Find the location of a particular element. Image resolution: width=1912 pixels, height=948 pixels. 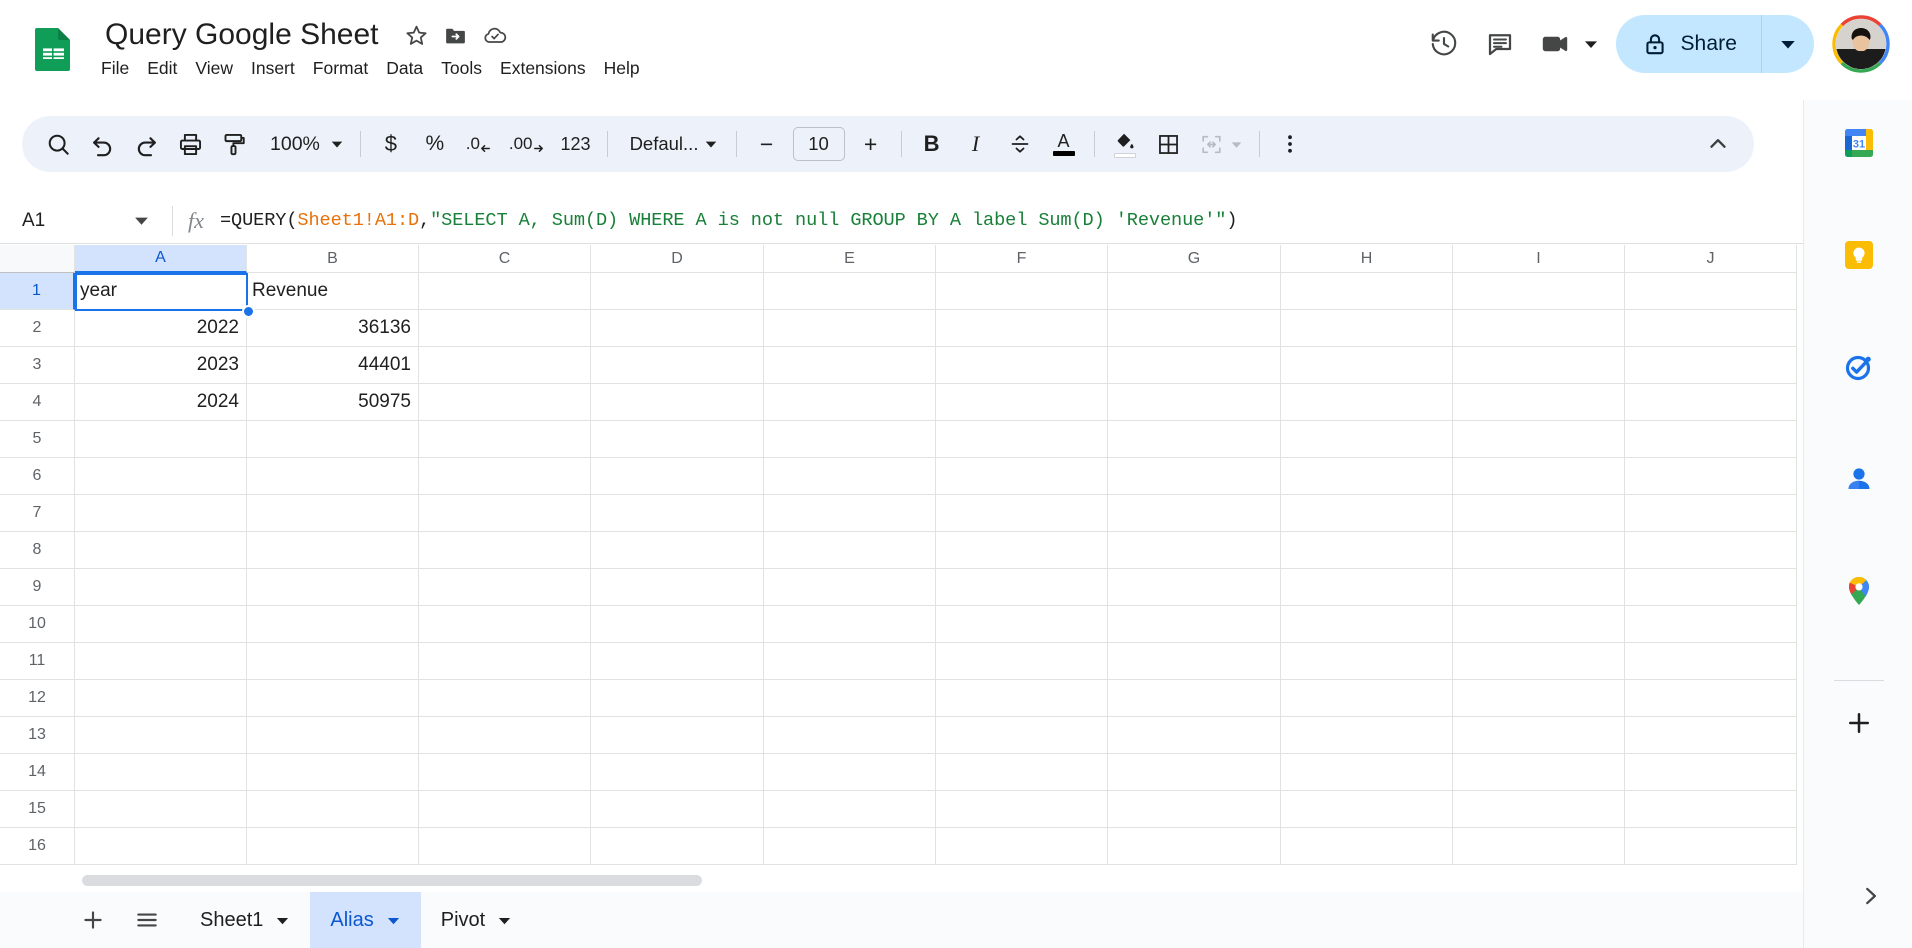

column-header-j: J is located at coordinates (1711, 259).